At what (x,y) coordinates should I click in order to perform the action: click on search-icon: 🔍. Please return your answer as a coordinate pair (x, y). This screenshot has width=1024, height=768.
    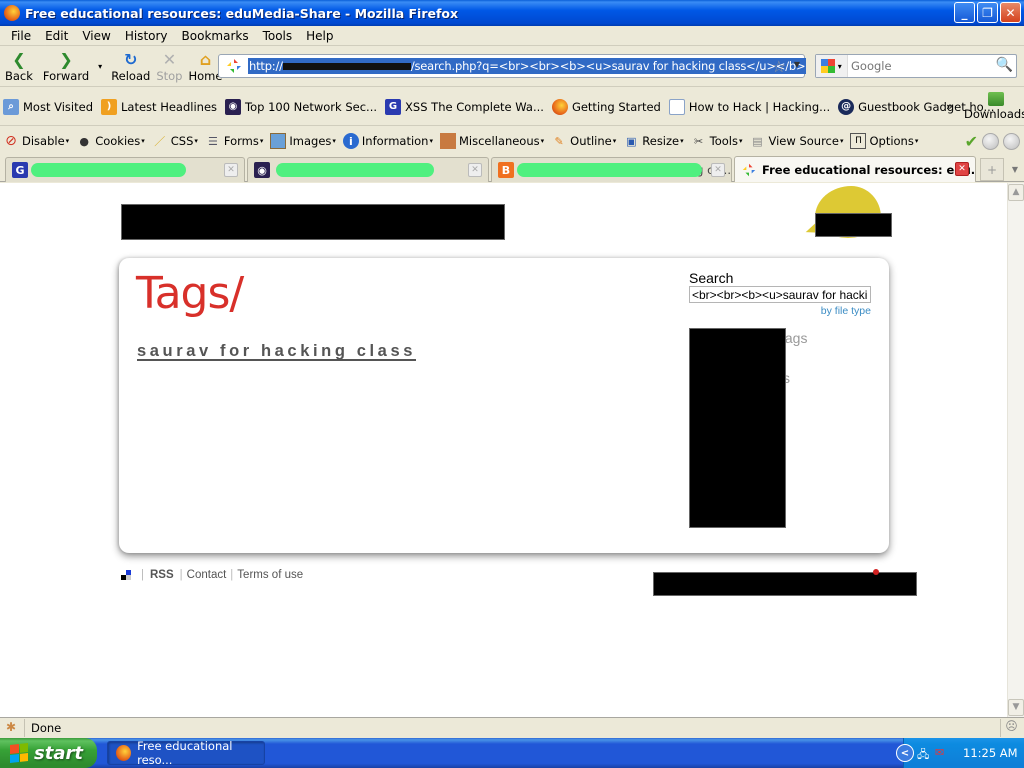
    Looking at the image, I should click on (1004, 65).